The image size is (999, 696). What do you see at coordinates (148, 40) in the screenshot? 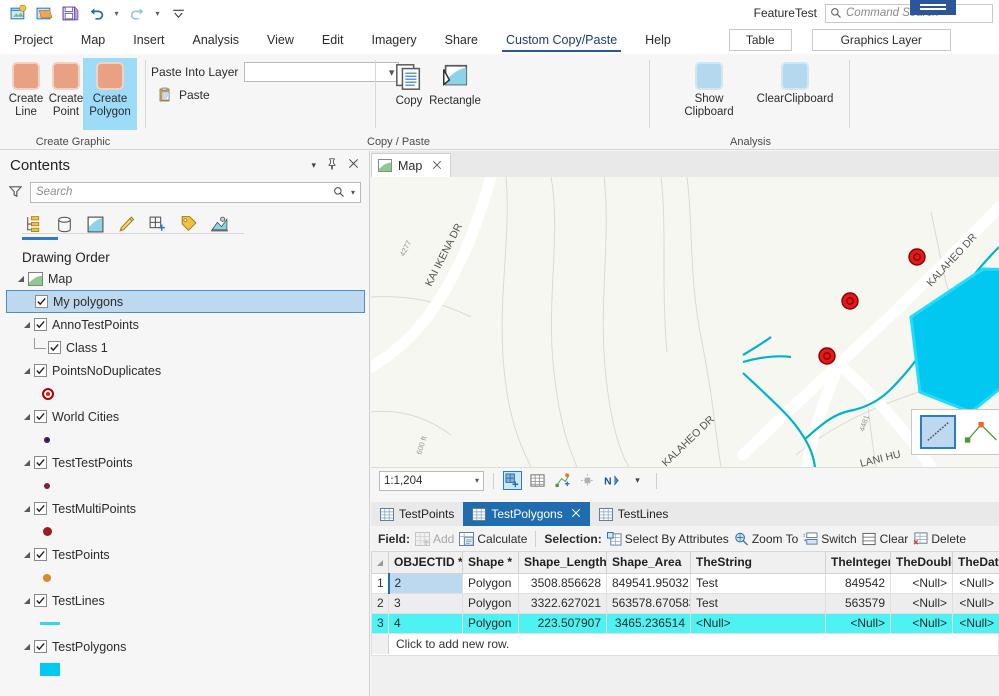
I see `ribbon-tab-insert: Insert` at bounding box center [148, 40].